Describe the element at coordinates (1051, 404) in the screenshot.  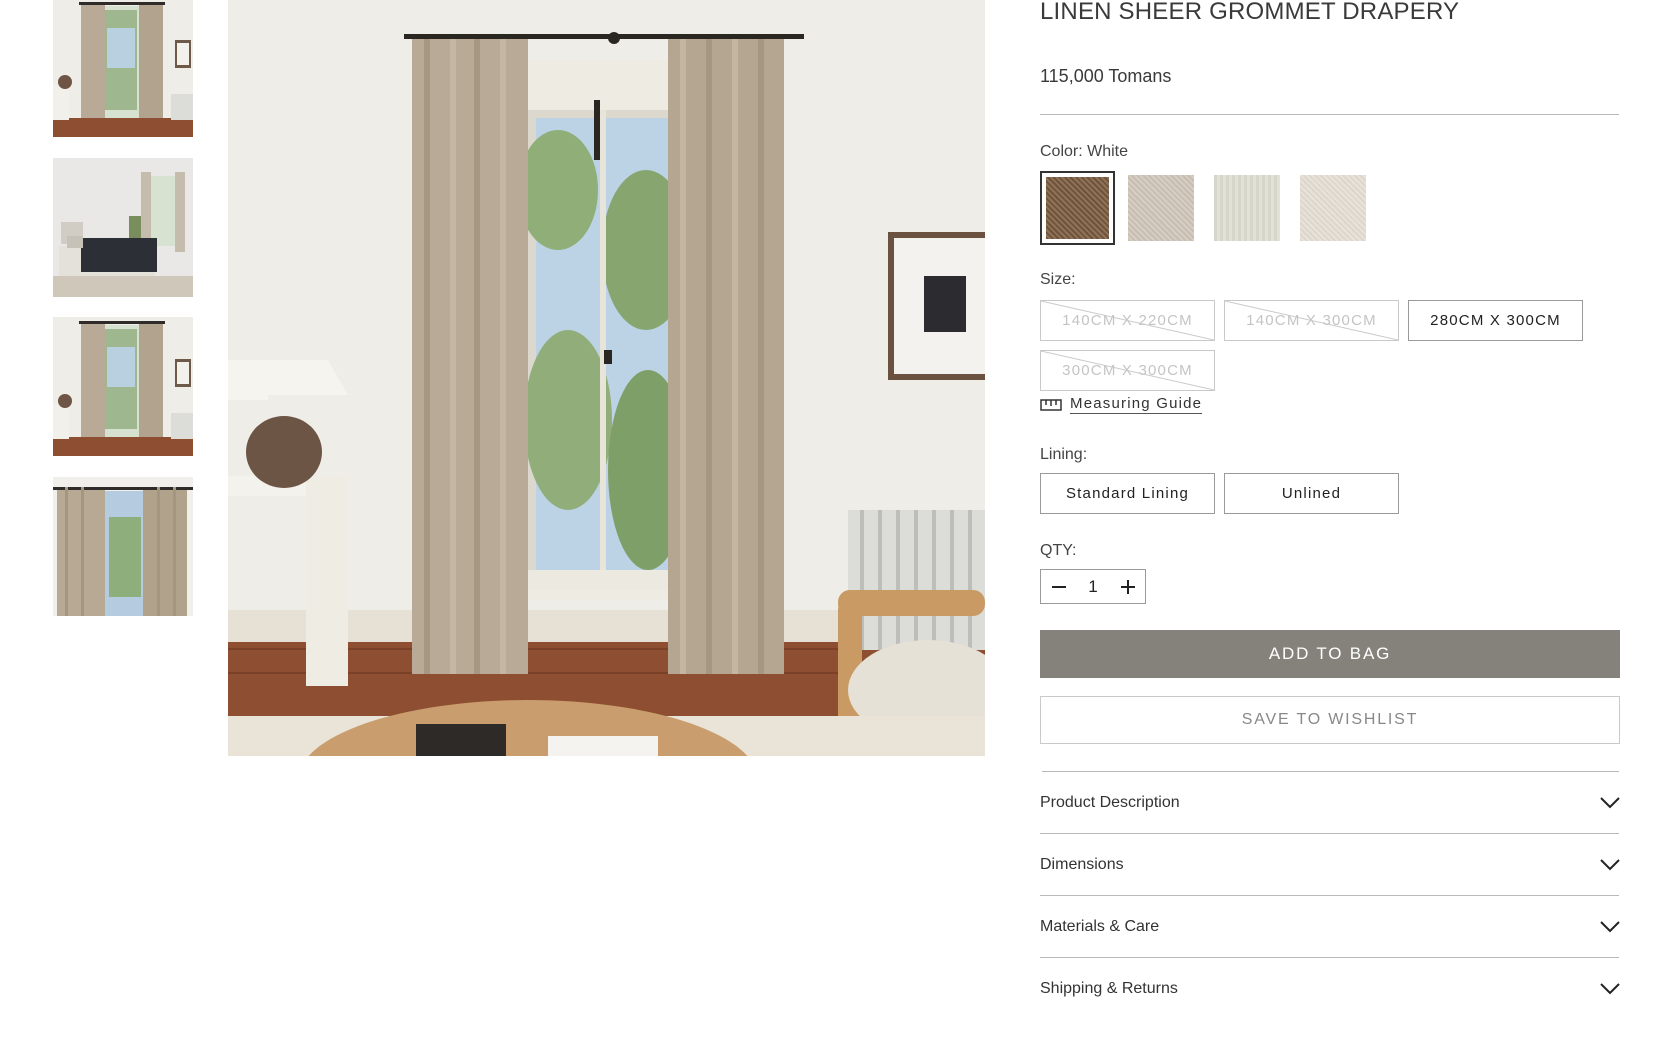
I see `ruler-icon` at that location.